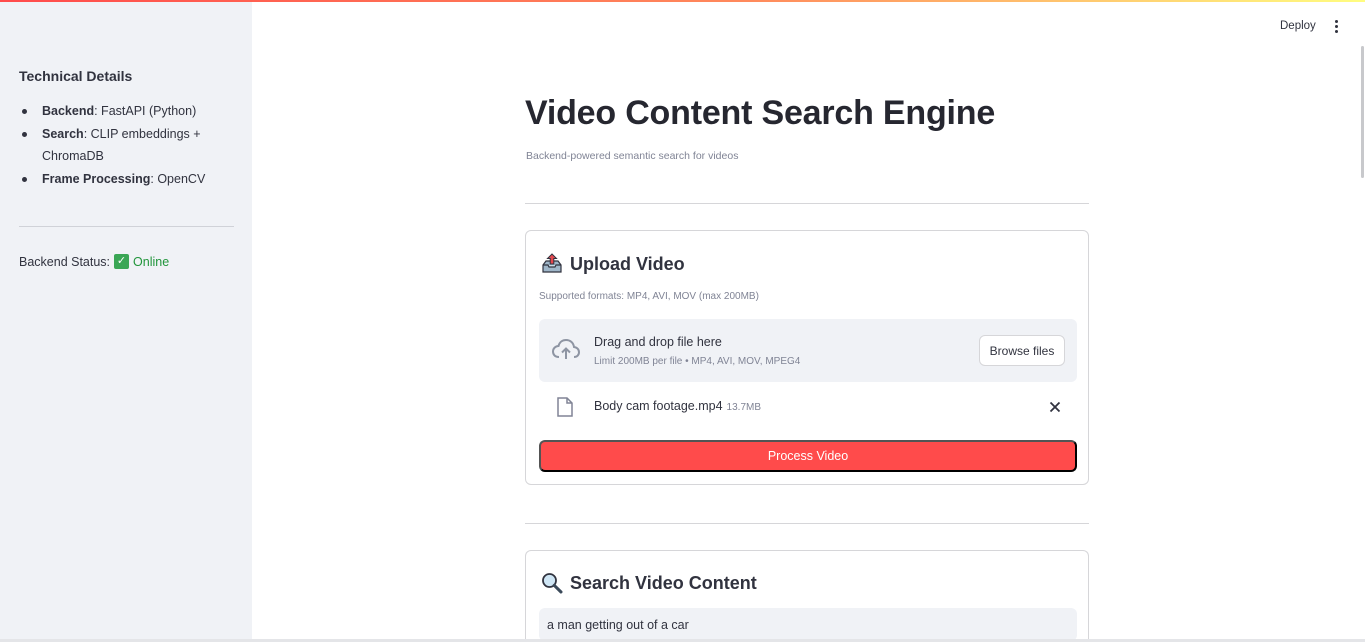 The image size is (1365, 642). I want to click on list-item-desc: : FastAPI (Python), so click(145, 111).